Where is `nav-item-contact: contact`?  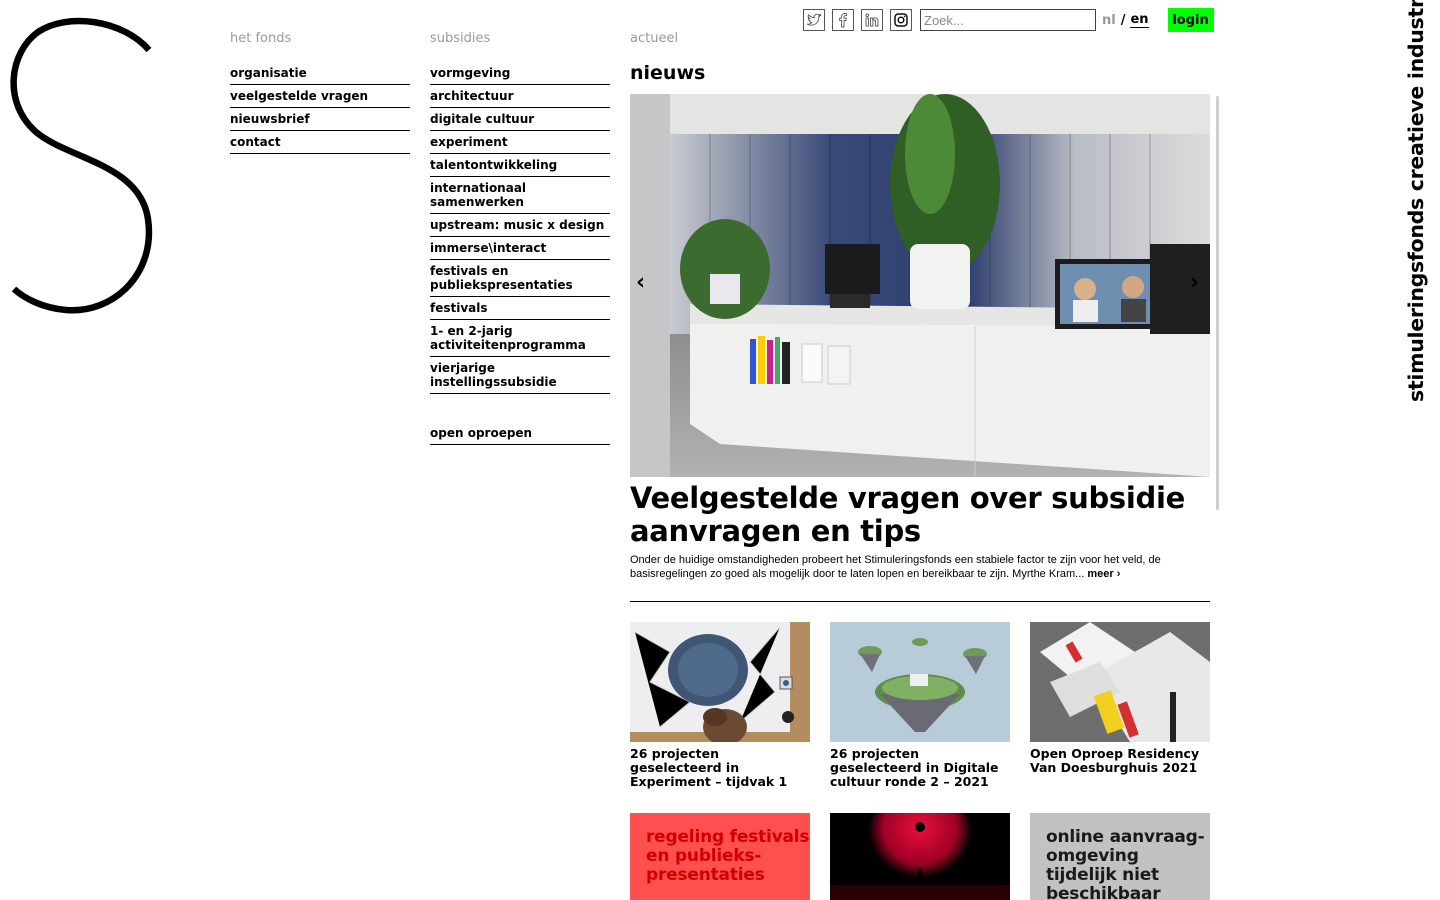
nav-item-contact: contact is located at coordinates (320, 142).